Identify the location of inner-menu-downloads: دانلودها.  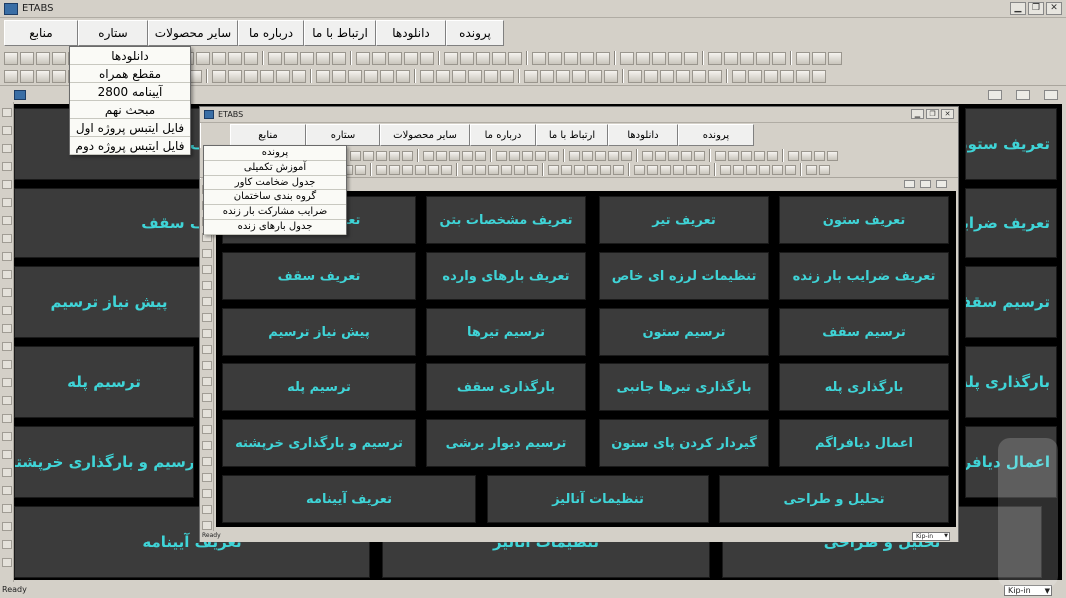
(643, 135).